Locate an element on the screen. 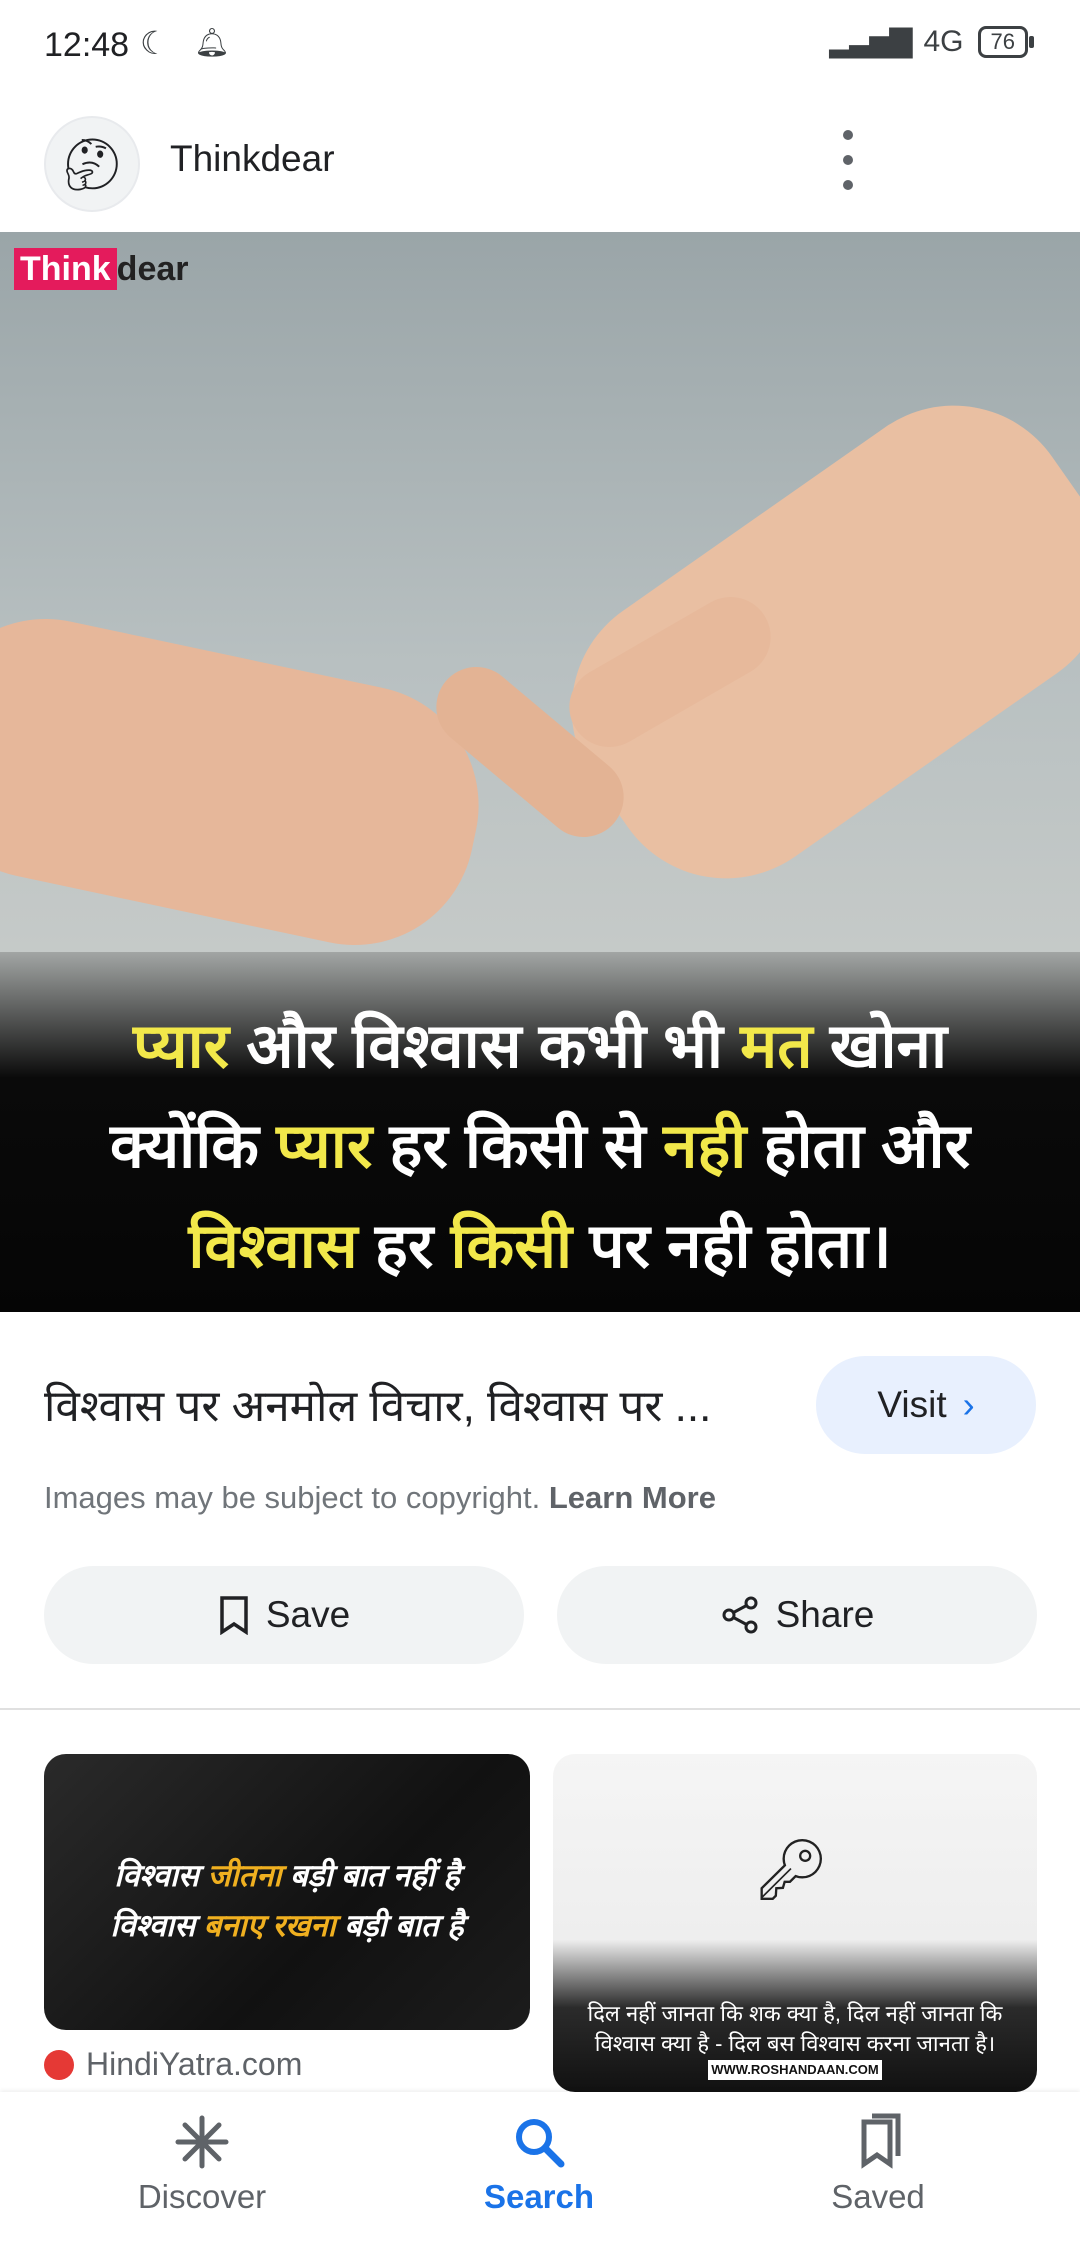 This screenshot has height=2246, width=1080. share-button: Share is located at coordinates (797, 1615).